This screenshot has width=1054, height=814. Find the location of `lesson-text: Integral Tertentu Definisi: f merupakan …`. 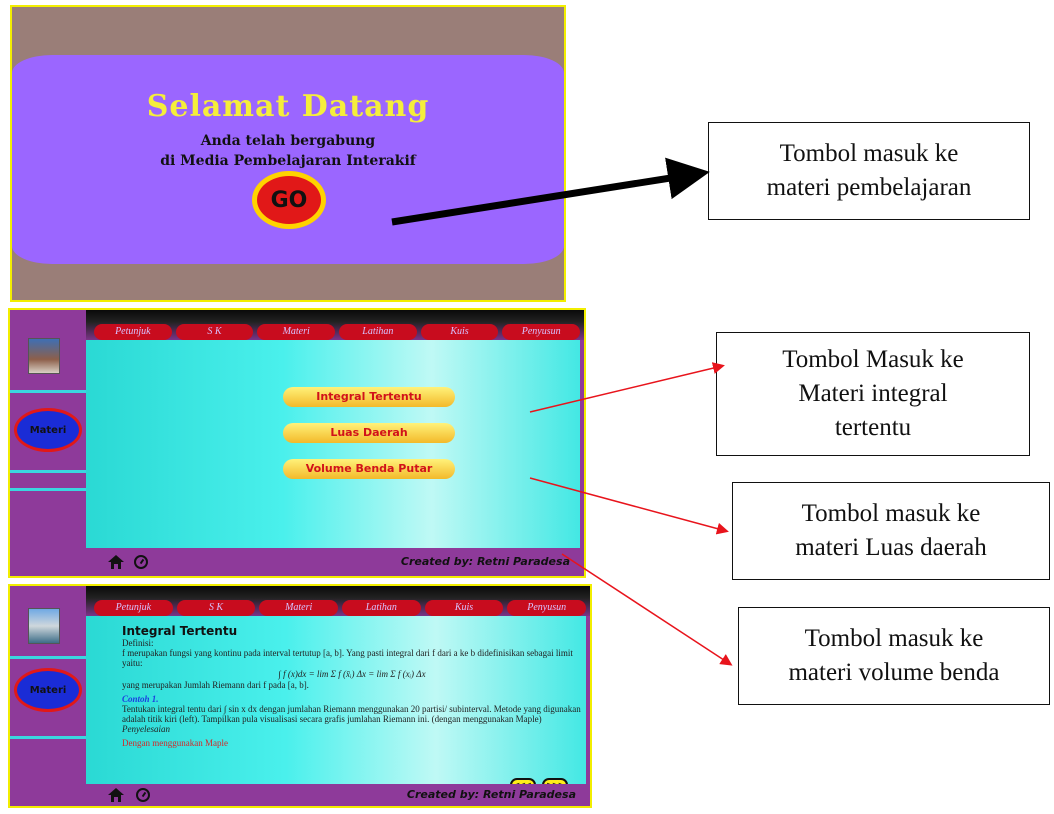

lesson-text: Integral Tertentu Definisi: f merupakan … is located at coordinates (352, 686).